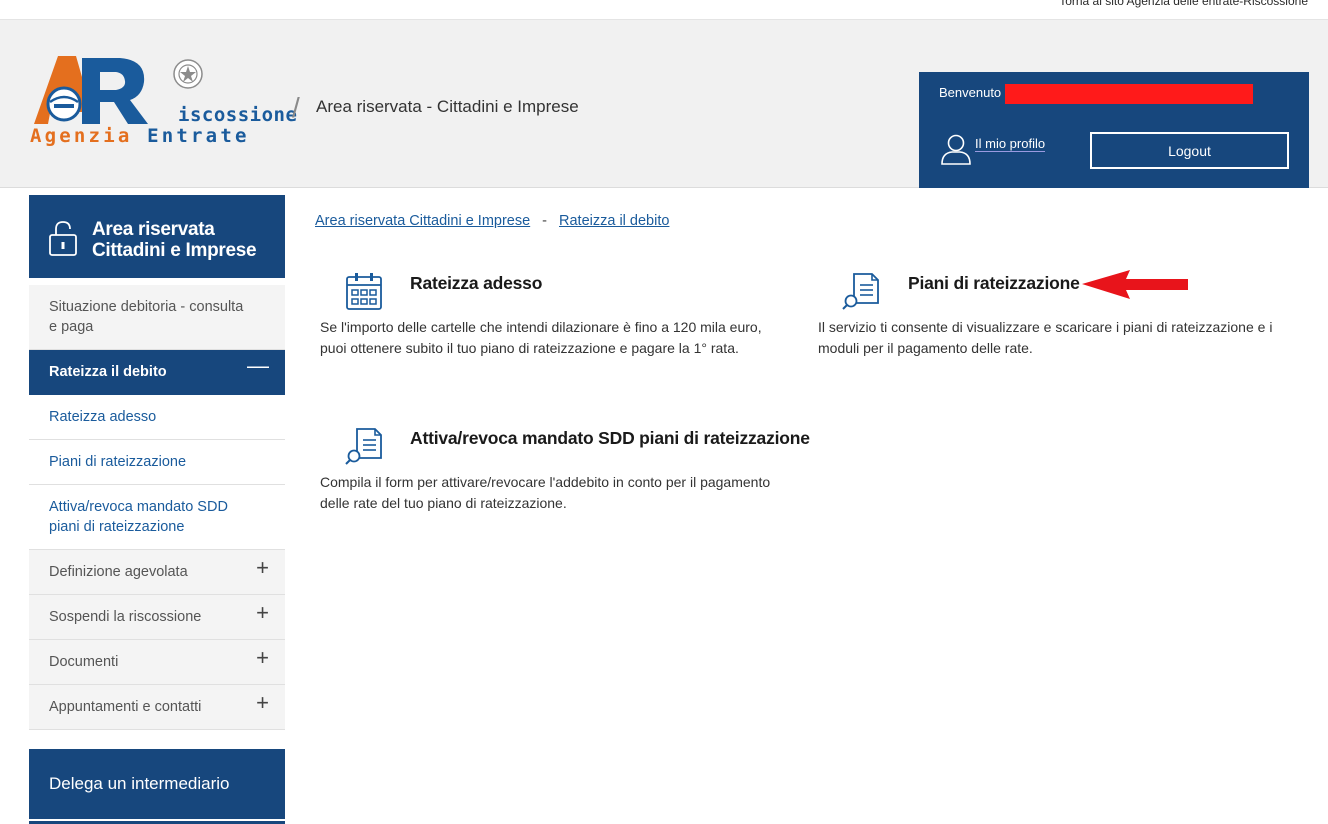 The width and height of the screenshot is (1328, 824). What do you see at coordinates (1135, 284) in the screenshot?
I see `annotation-arrow-icon` at bounding box center [1135, 284].